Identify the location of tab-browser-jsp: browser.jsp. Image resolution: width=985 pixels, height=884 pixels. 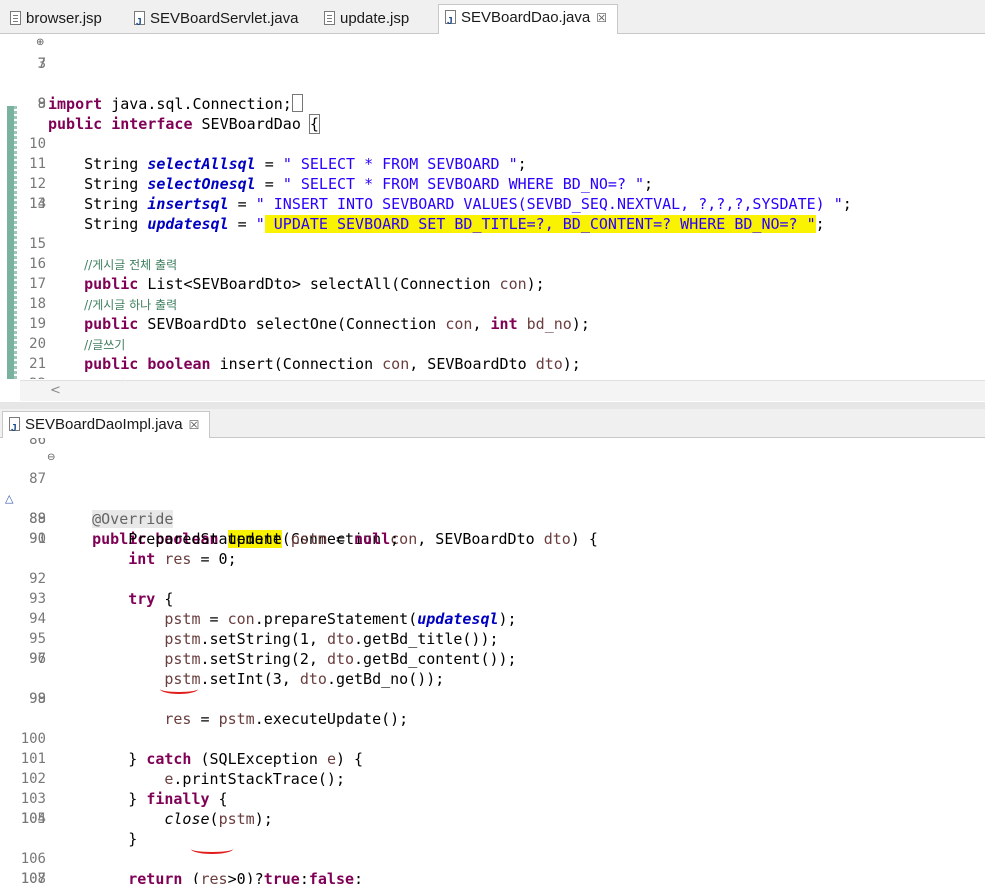
(53, 19).